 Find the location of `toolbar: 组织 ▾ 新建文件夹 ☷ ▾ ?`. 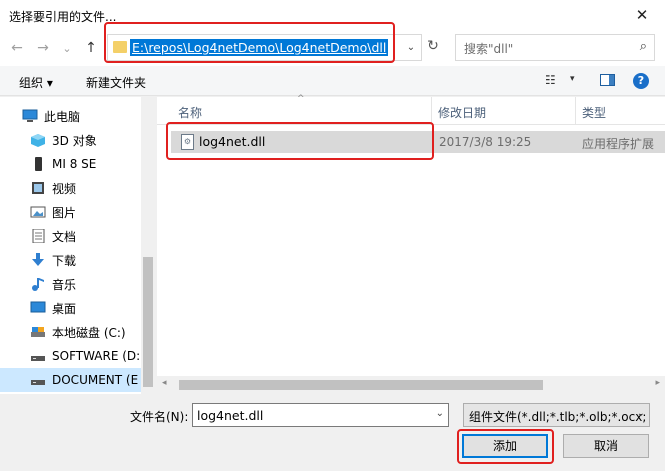

toolbar: 组织 ▾ 新建文件夹 ☷ ▾ ? is located at coordinates (332, 81).